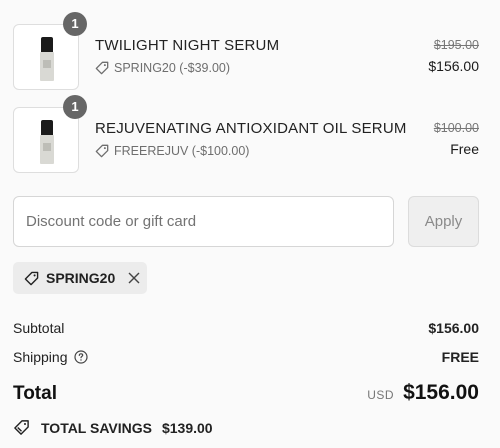  I want to click on applied-discount-chip: SPRING20, so click(80, 278).